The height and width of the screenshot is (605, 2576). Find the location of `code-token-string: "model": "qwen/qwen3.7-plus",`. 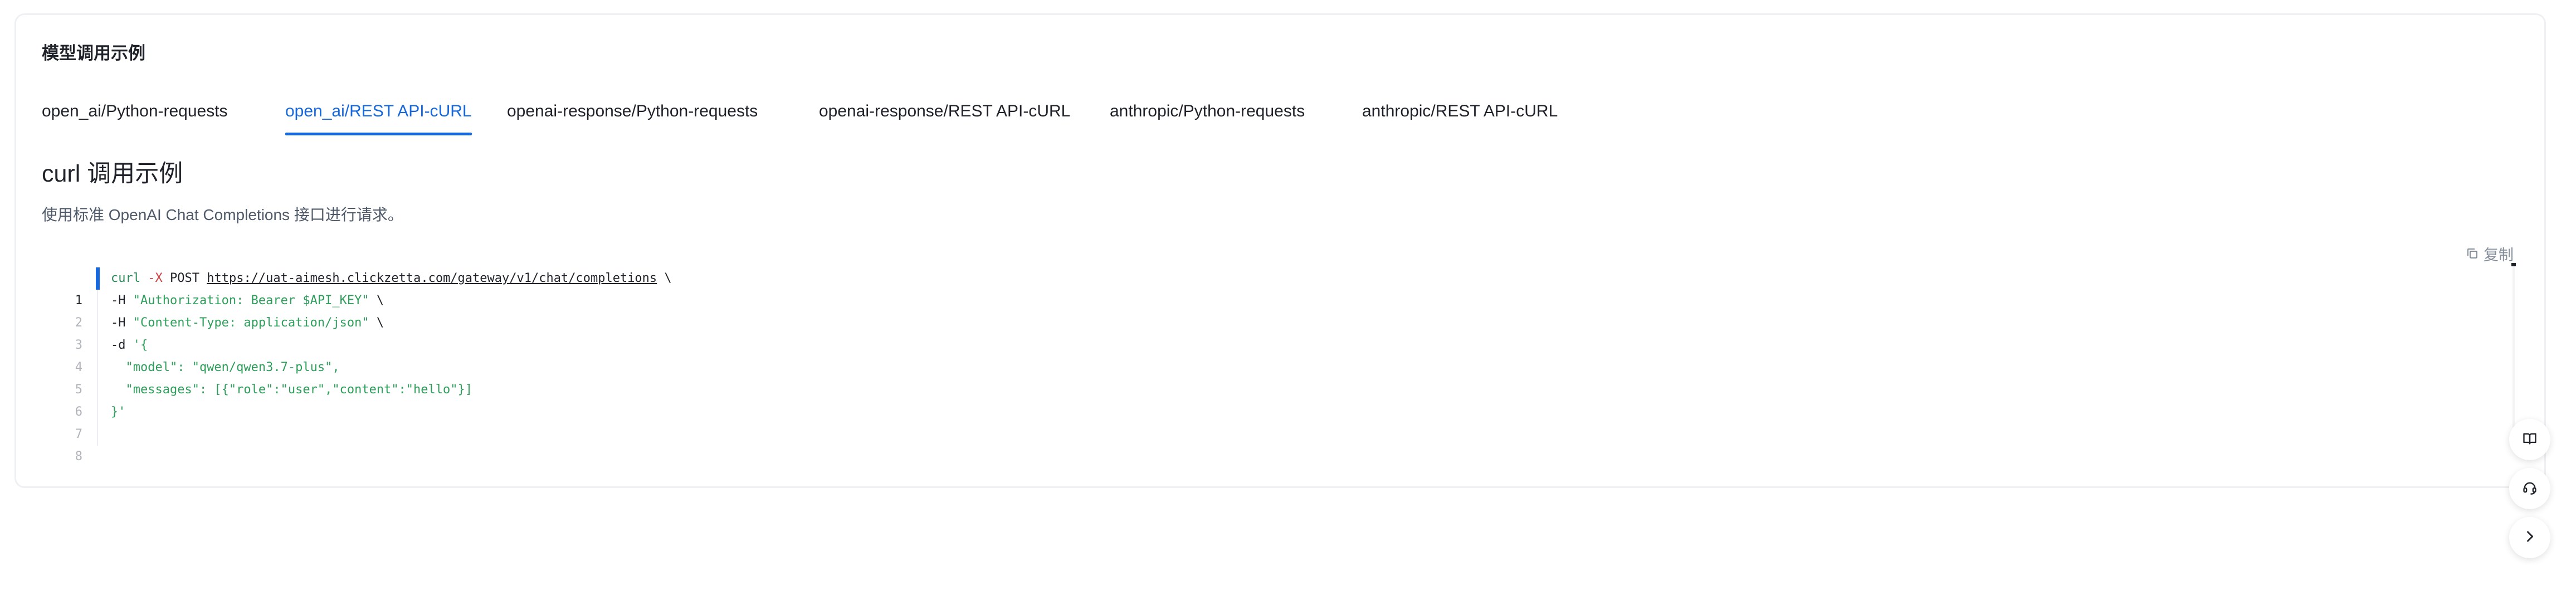

code-token-string: "model": "qwen/qwen3.7-plus", is located at coordinates (225, 367).